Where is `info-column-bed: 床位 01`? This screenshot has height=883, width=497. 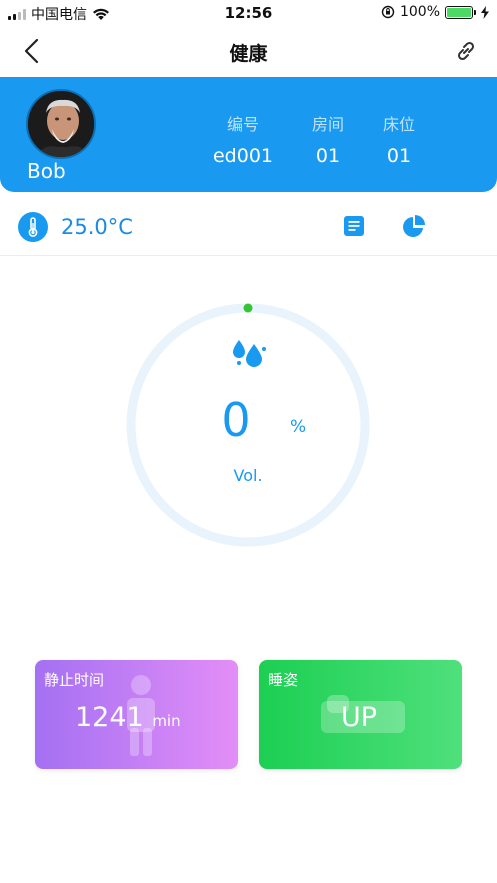 info-column-bed: 床位 01 is located at coordinates (399, 139).